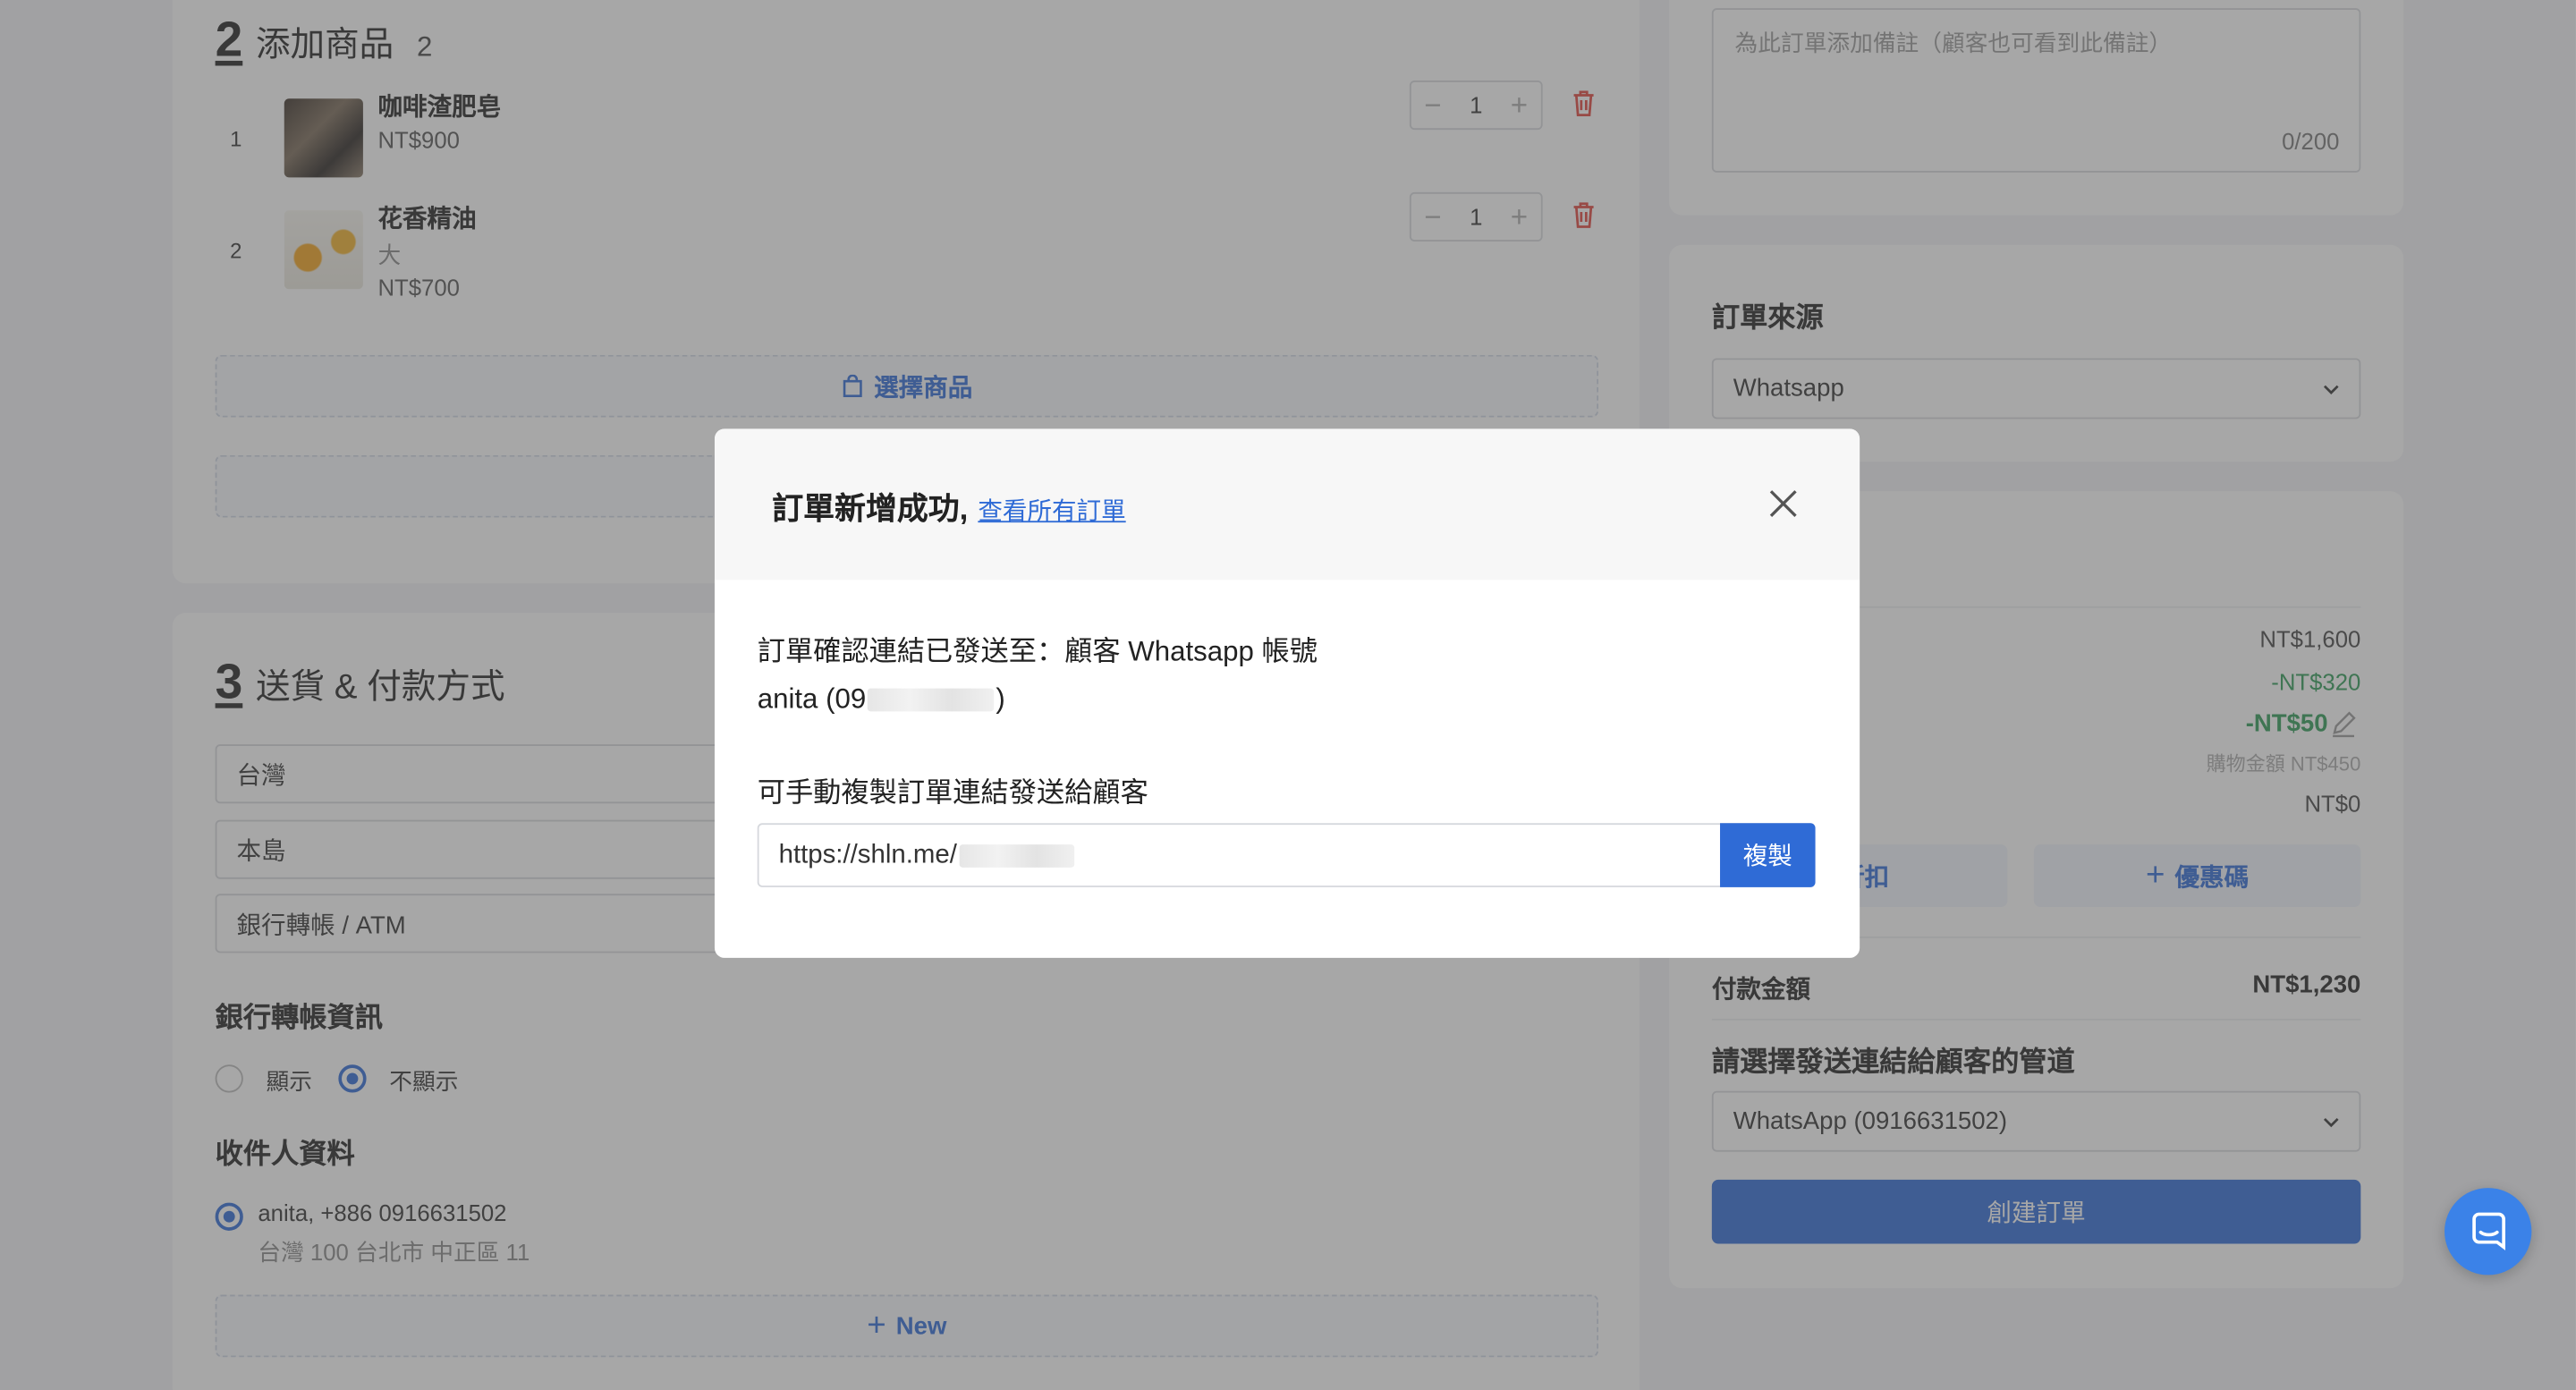 Image resolution: width=2576 pixels, height=1390 pixels. Describe the element at coordinates (870, 510) in the screenshot. I see `modal-title-text: 訂單新增成功,` at that location.